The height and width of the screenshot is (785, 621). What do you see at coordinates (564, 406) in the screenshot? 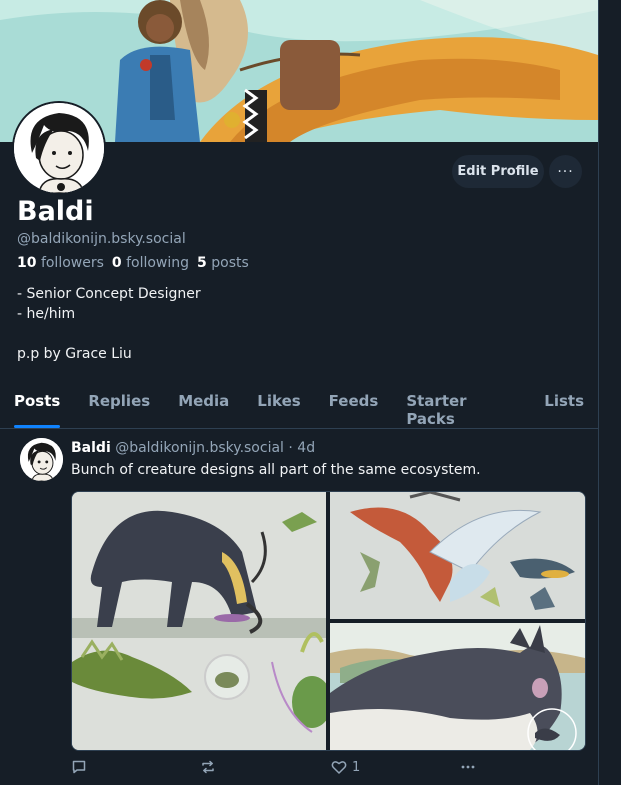
I see `tab-lists: Lists` at bounding box center [564, 406].